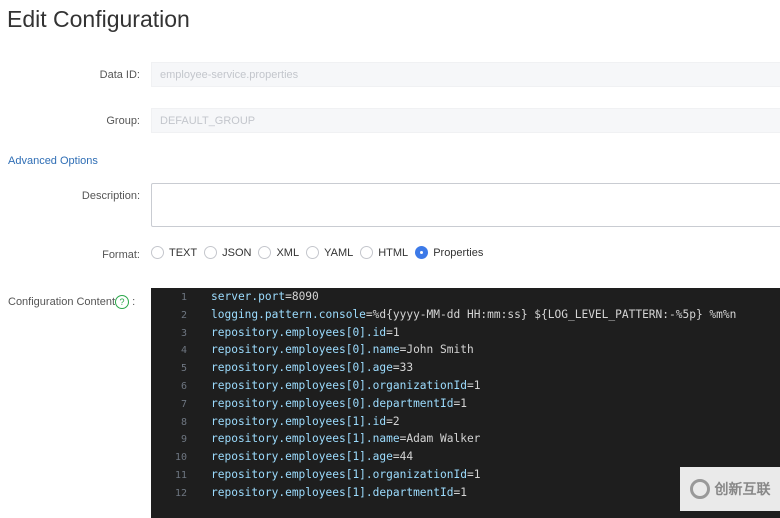 Image resolution: width=780 pixels, height=518 pixels. Describe the element at coordinates (183, 333) in the screenshot. I see `line-number: 3` at that location.